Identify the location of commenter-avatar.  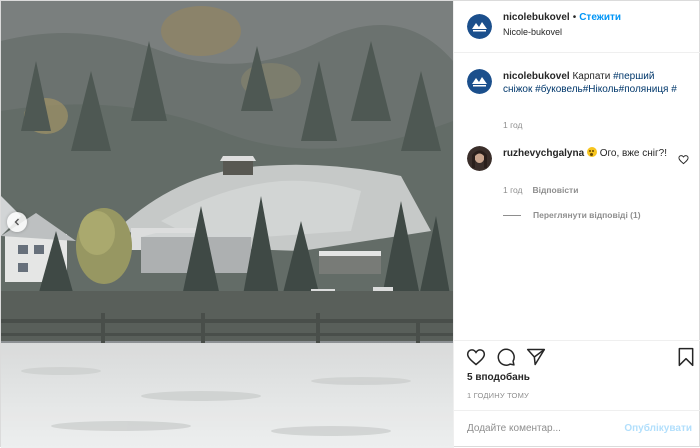
(479, 158).